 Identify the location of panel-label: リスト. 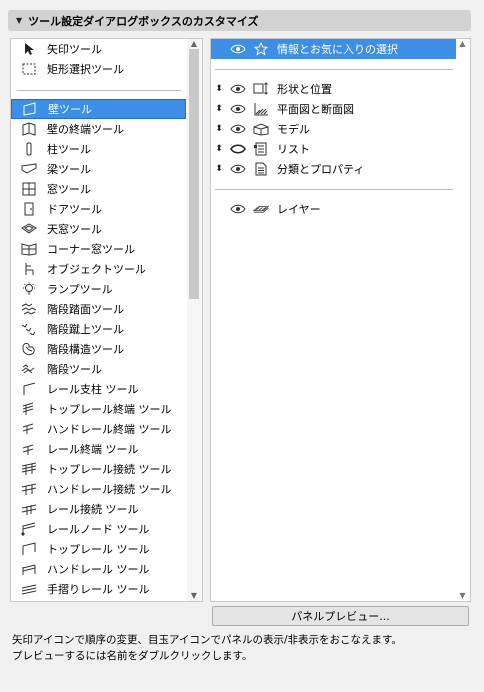
(293, 149).